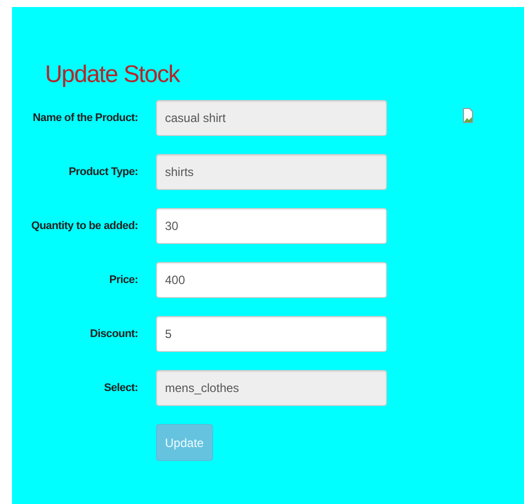 The width and height of the screenshot is (524, 504). I want to click on input-field: 400, so click(271, 280).